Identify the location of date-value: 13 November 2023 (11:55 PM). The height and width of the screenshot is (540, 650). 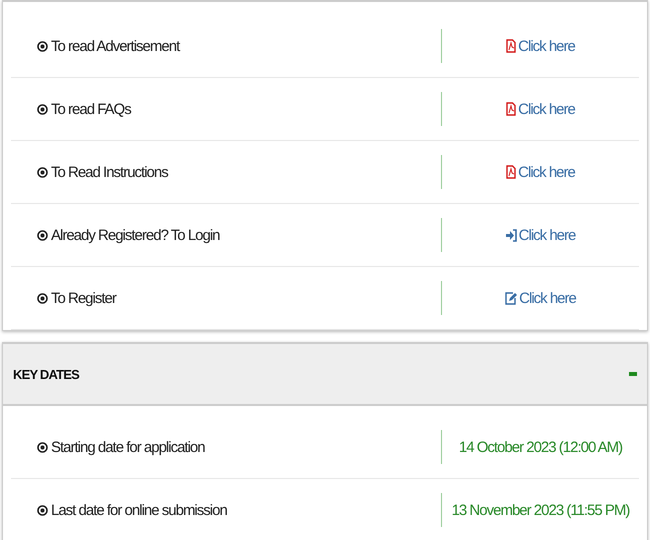
(541, 510).